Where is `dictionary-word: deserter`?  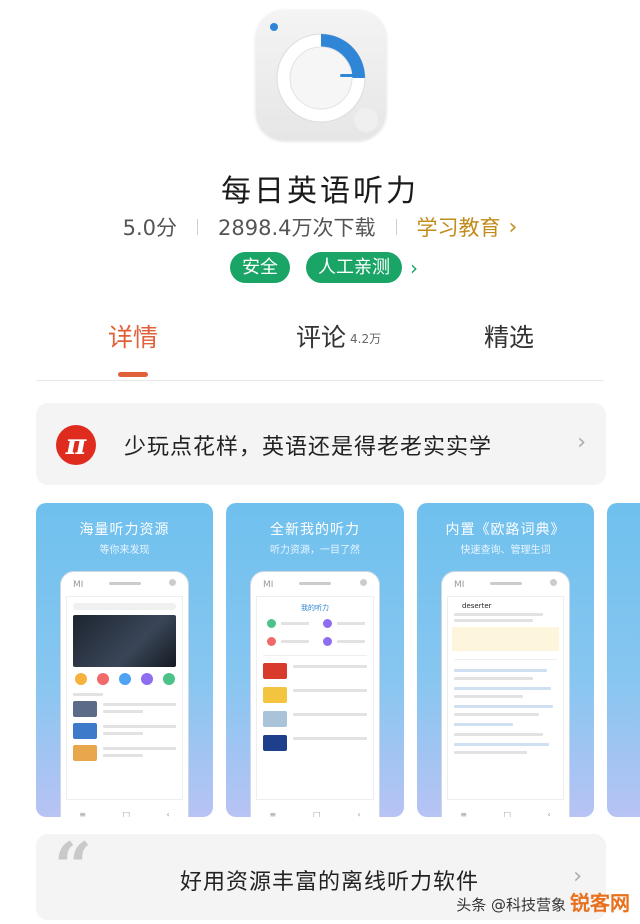 dictionary-word: deserter is located at coordinates (477, 606).